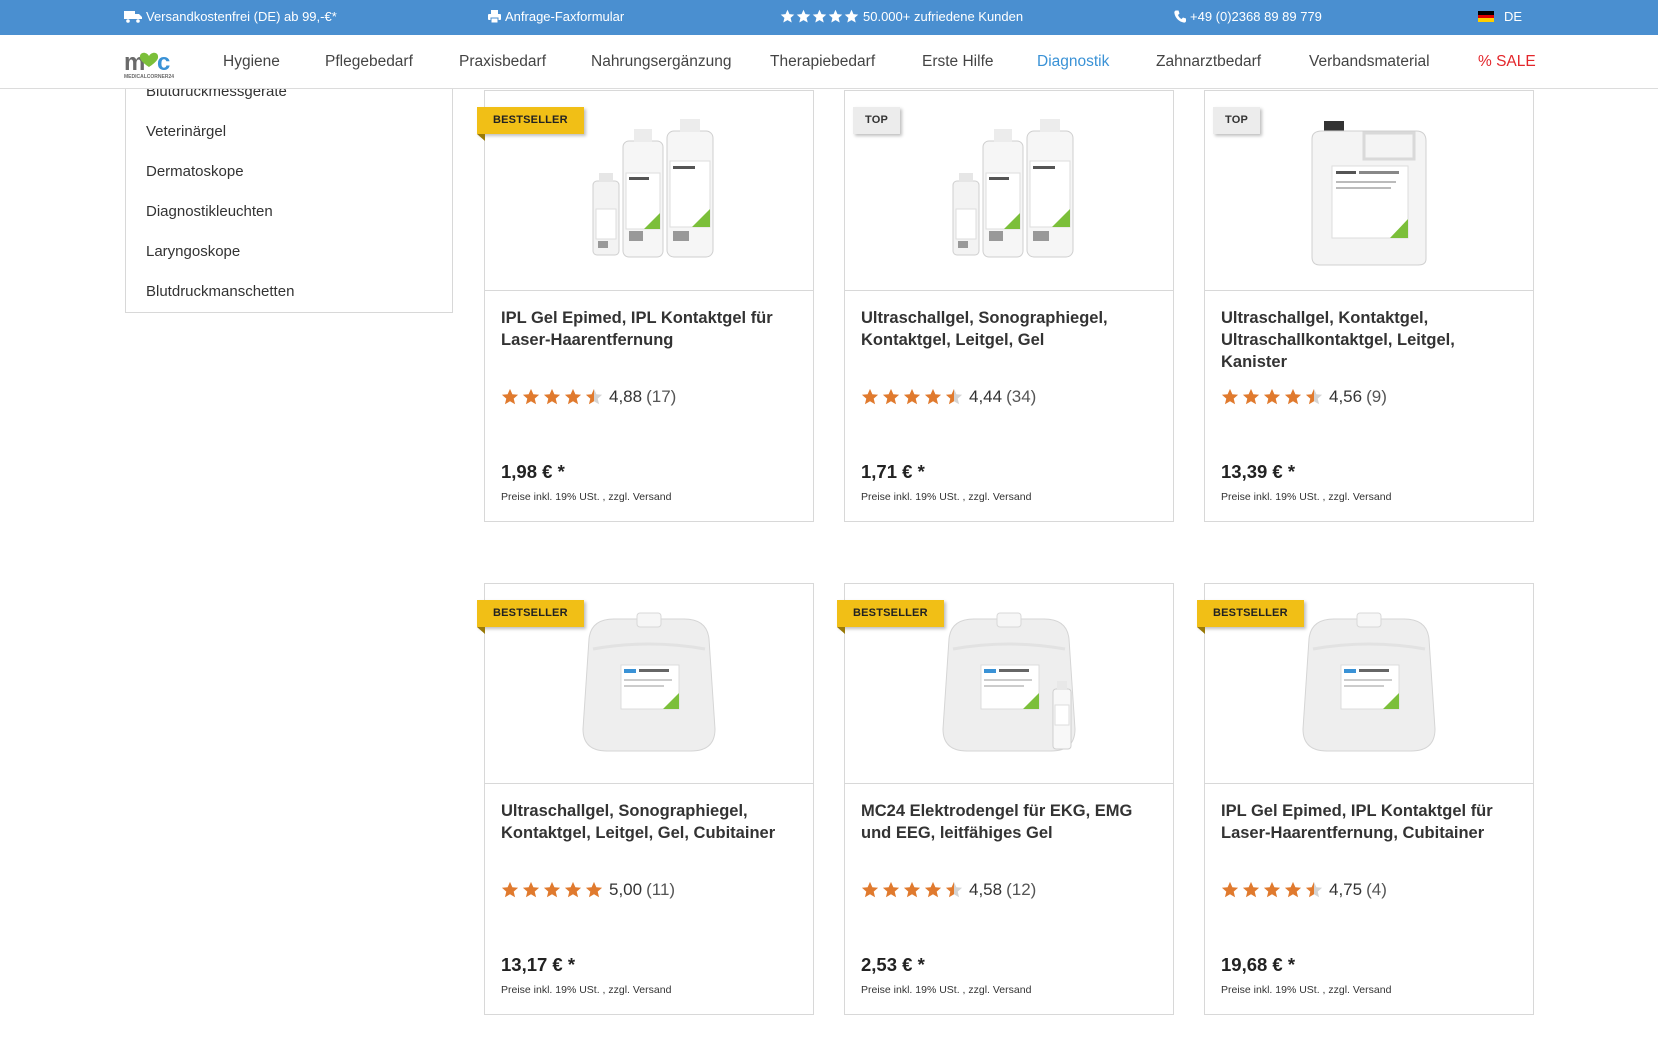 The width and height of the screenshot is (1658, 1037). What do you see at coordinates (822, 62) in the screenshot?
I see `nav-item-therapiebedarf: Therapiebedarf` at bounding box center [822, 62].